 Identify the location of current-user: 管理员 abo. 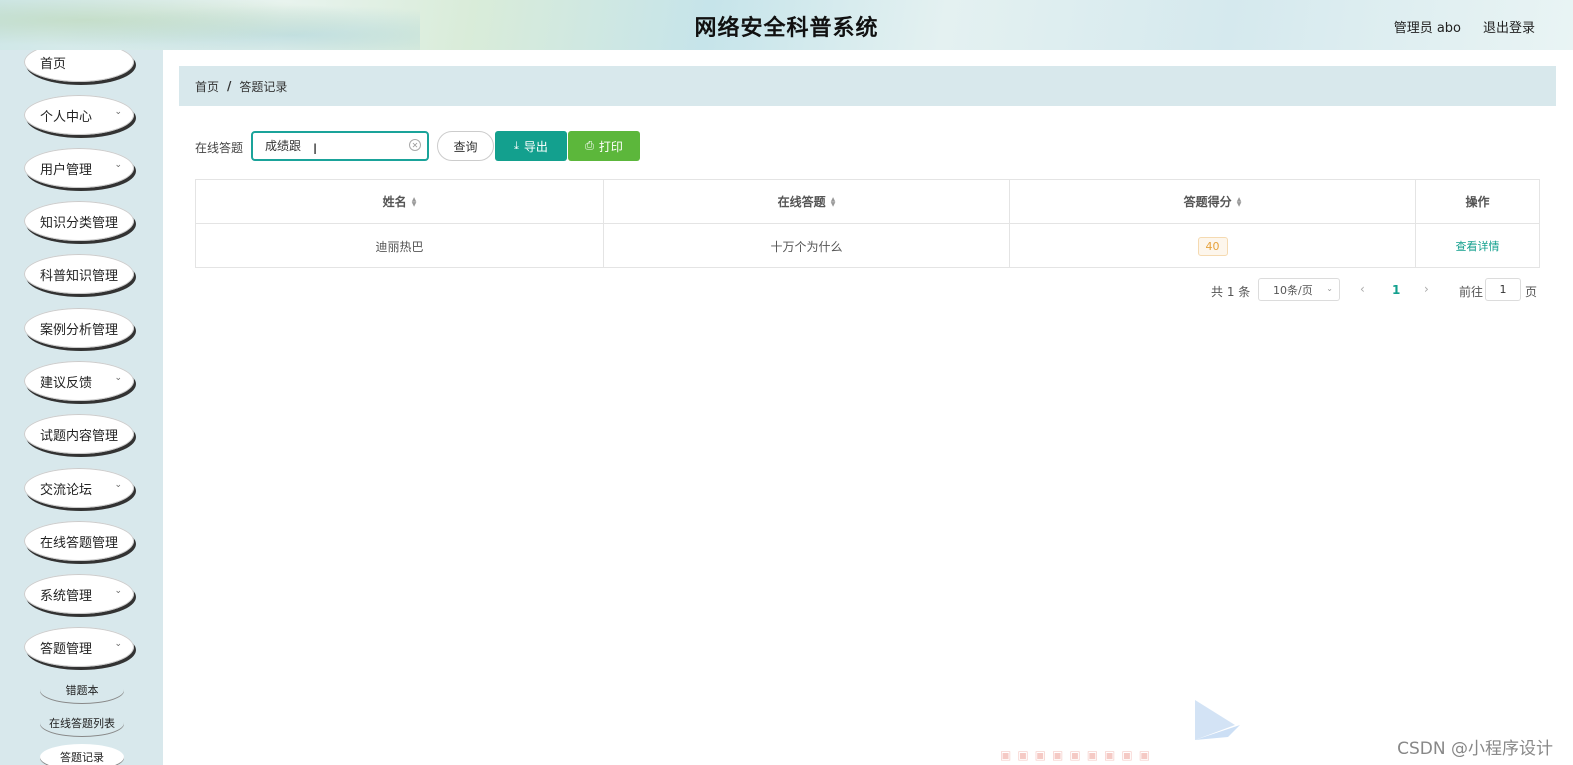
(1427, 28).